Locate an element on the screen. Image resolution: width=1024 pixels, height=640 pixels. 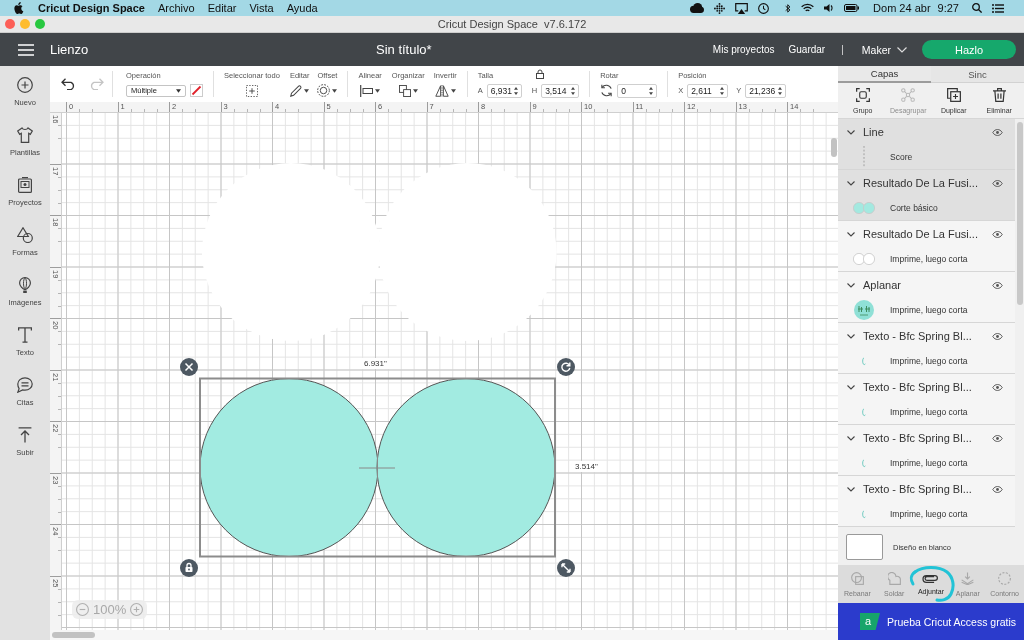
search-icon is located at coordinates (977, 8).